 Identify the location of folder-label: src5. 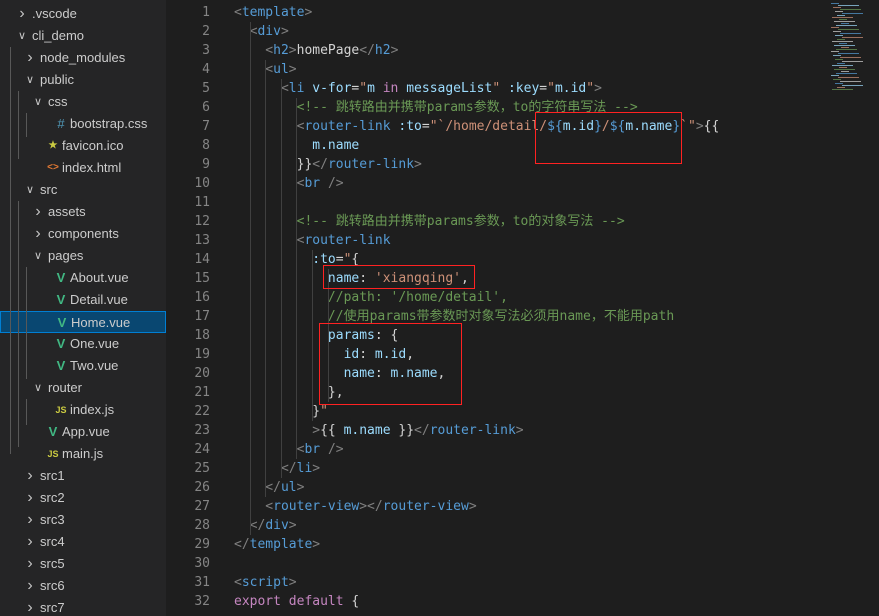
(52, 563).